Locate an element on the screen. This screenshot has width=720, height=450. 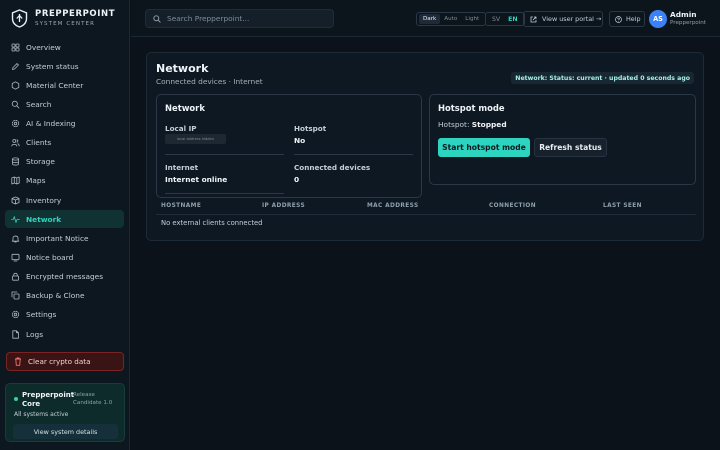
sidebar-item-important-notice: Important Notice is located at coordinates (64, 238).